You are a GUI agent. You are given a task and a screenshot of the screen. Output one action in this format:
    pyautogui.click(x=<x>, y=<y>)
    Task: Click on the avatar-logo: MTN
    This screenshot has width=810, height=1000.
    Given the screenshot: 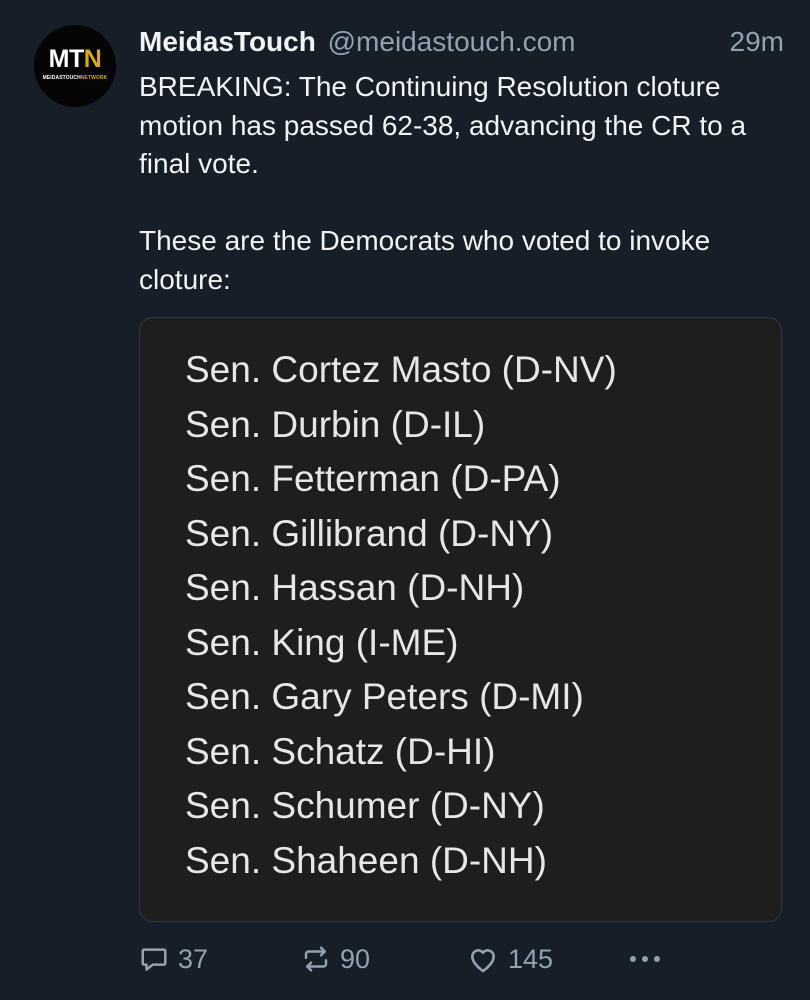 What is the action you would take?
    pyautogui.click(x=75, y=59)
    